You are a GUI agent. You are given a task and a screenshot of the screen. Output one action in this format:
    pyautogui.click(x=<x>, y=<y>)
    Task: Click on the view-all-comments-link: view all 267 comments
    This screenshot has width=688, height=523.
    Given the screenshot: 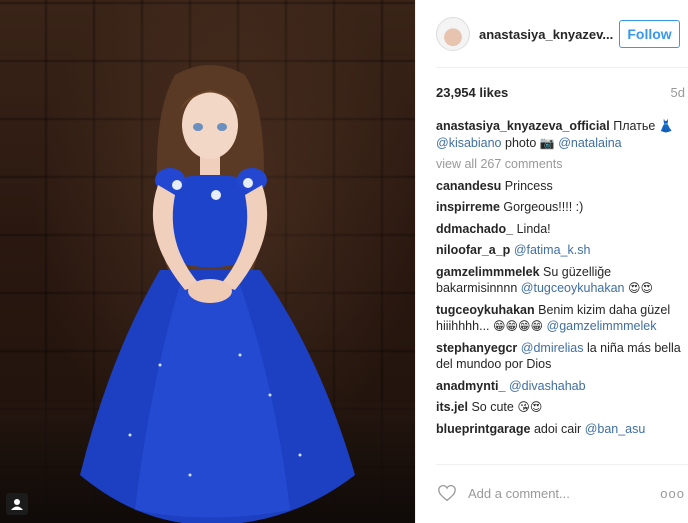 What is the action you would take?
    pyautogui.click(x=560, y=164)
    